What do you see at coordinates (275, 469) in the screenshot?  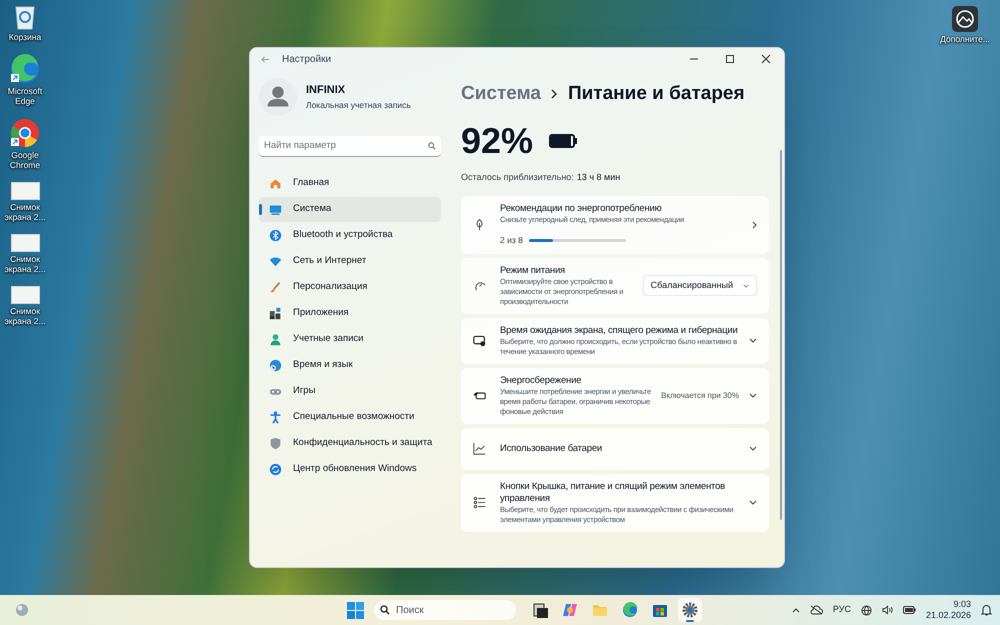 I see `sync-icon` at bounding box center [275, 469].